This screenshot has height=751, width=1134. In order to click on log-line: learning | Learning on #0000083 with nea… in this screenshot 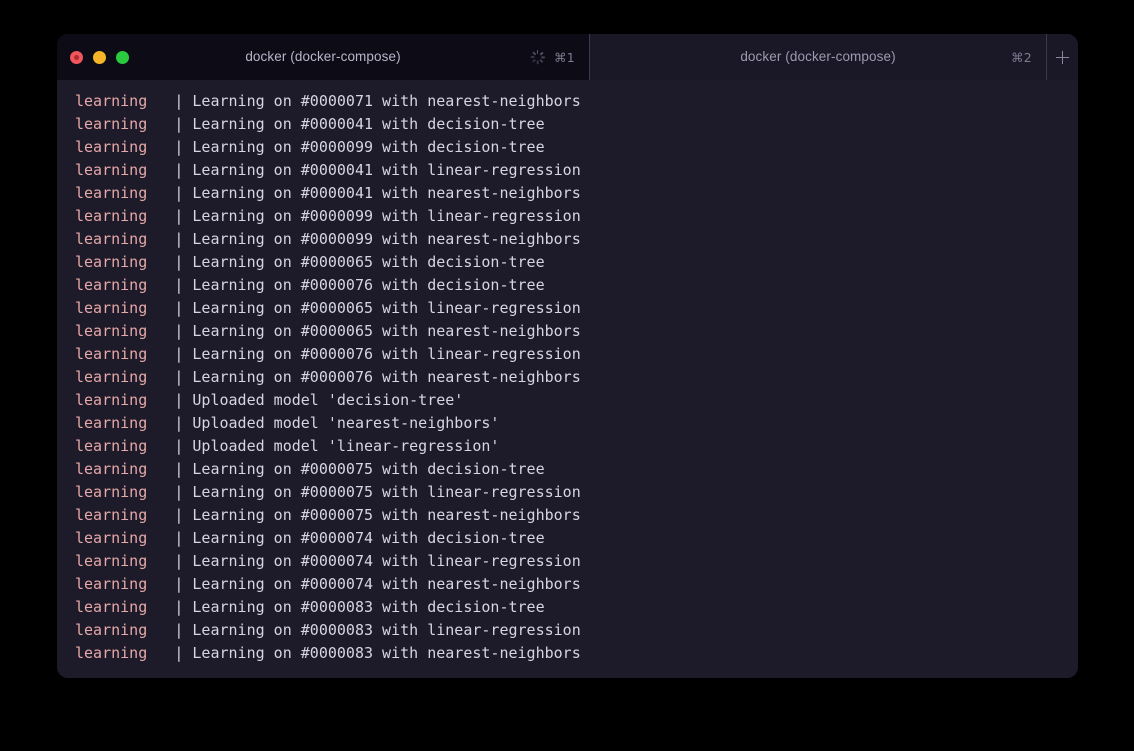, I will do `click(576, 653)`.